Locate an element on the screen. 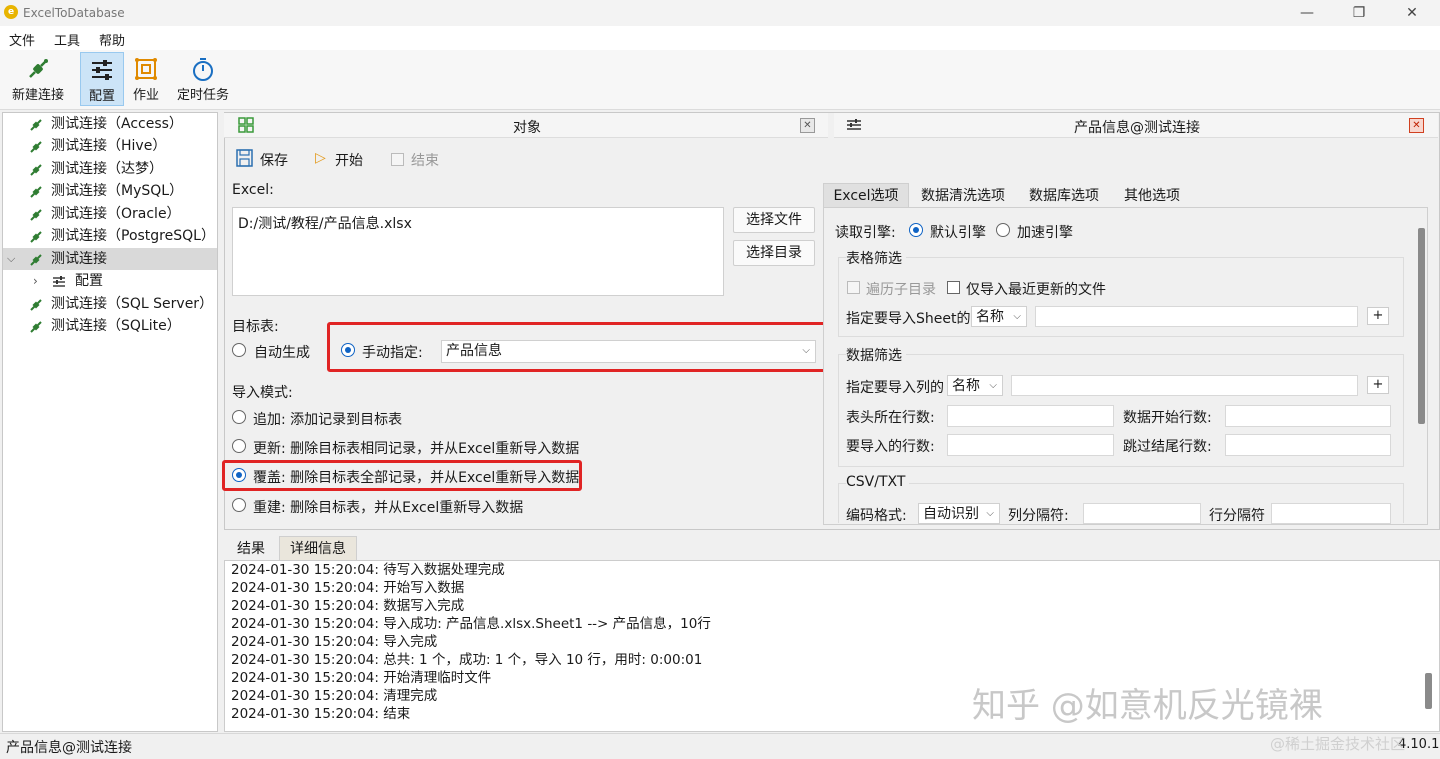  encoding-select: 自动识别 ⌵ is located at coordinates (959, 513).